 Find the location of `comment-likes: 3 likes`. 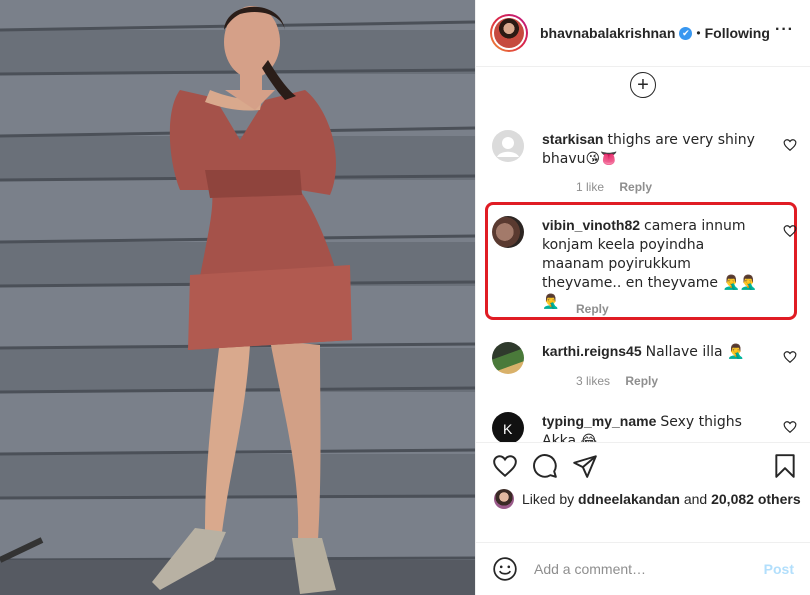

comment-likes: 3 likes is located at coordinates (593, 381).